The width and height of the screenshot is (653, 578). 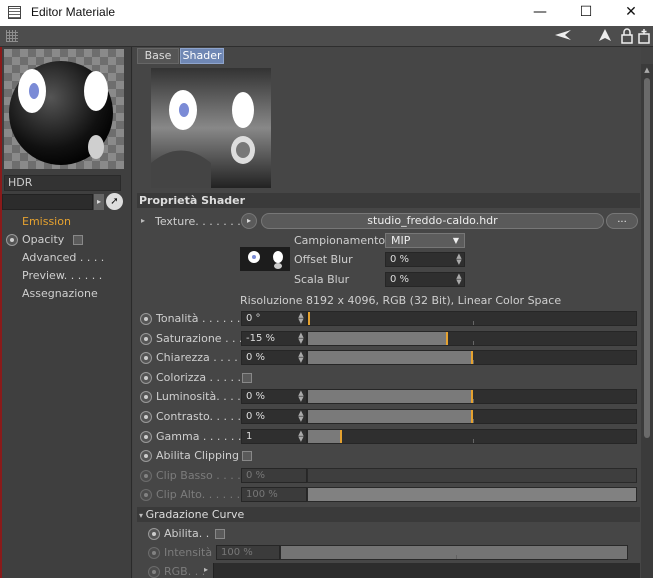 What do you see at coordinates (425, 240) in the screenshot?
I see `sampling-dropdown: MIP ▼` at bounding box center [425, 240].